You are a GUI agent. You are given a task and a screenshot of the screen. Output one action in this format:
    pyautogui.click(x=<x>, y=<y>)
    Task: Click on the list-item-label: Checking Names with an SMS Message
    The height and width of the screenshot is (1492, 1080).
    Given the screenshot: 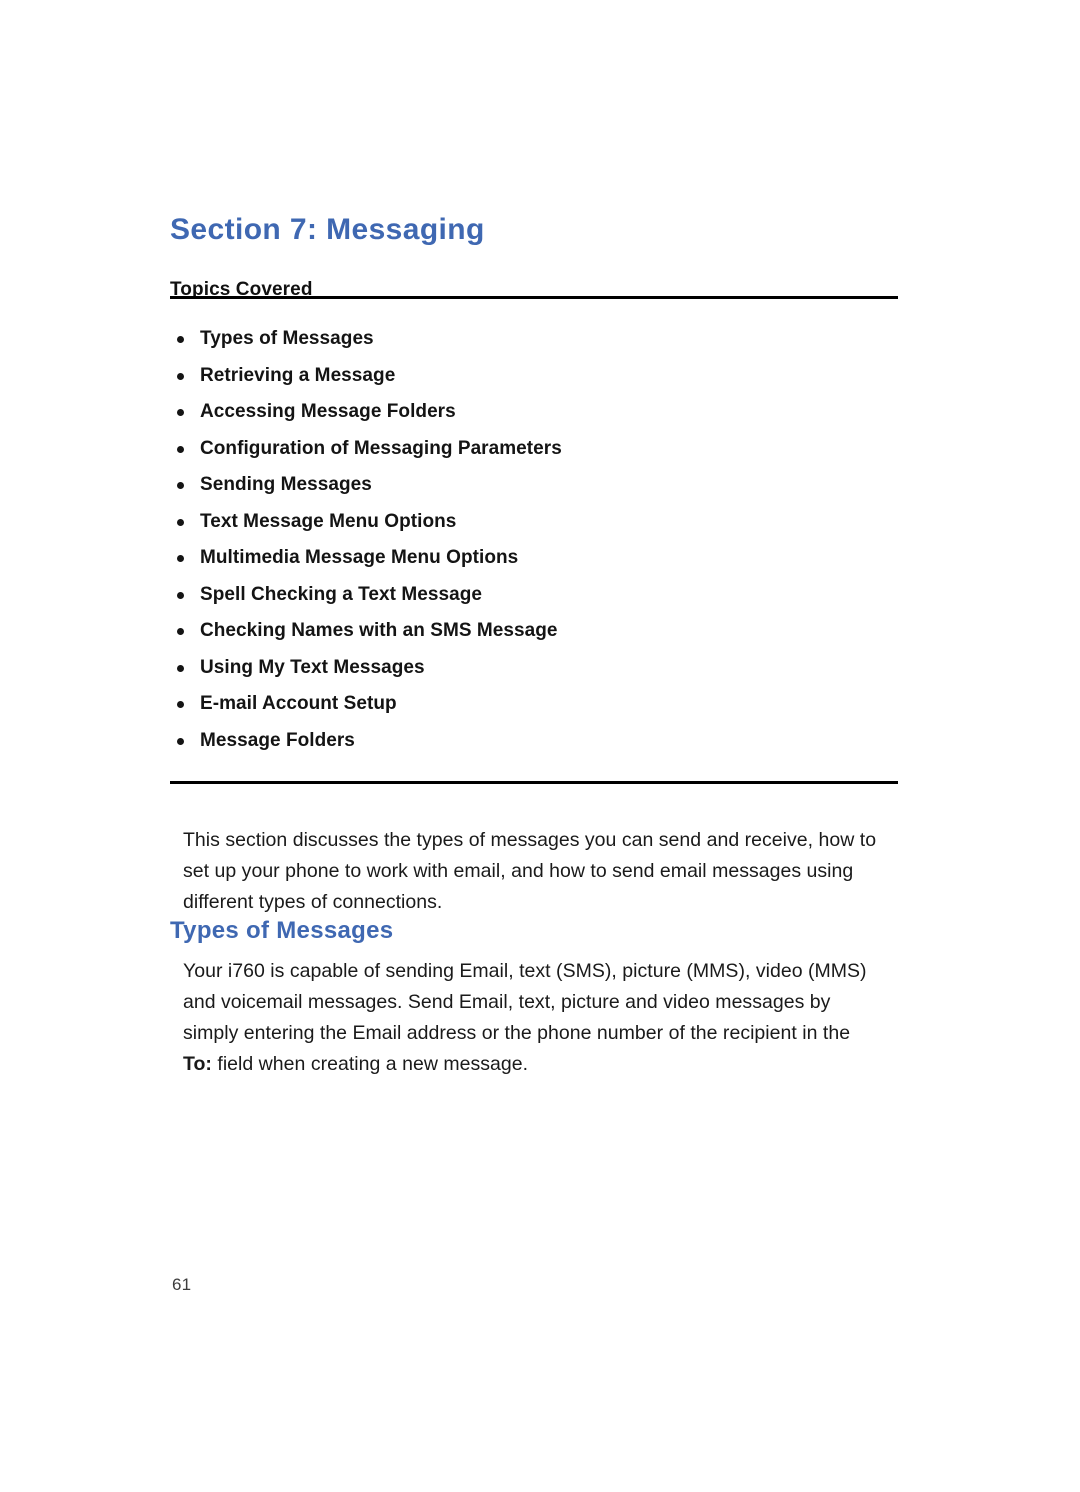 What is the action you would take?
    pyautogui.click(x=379, y=630)
    